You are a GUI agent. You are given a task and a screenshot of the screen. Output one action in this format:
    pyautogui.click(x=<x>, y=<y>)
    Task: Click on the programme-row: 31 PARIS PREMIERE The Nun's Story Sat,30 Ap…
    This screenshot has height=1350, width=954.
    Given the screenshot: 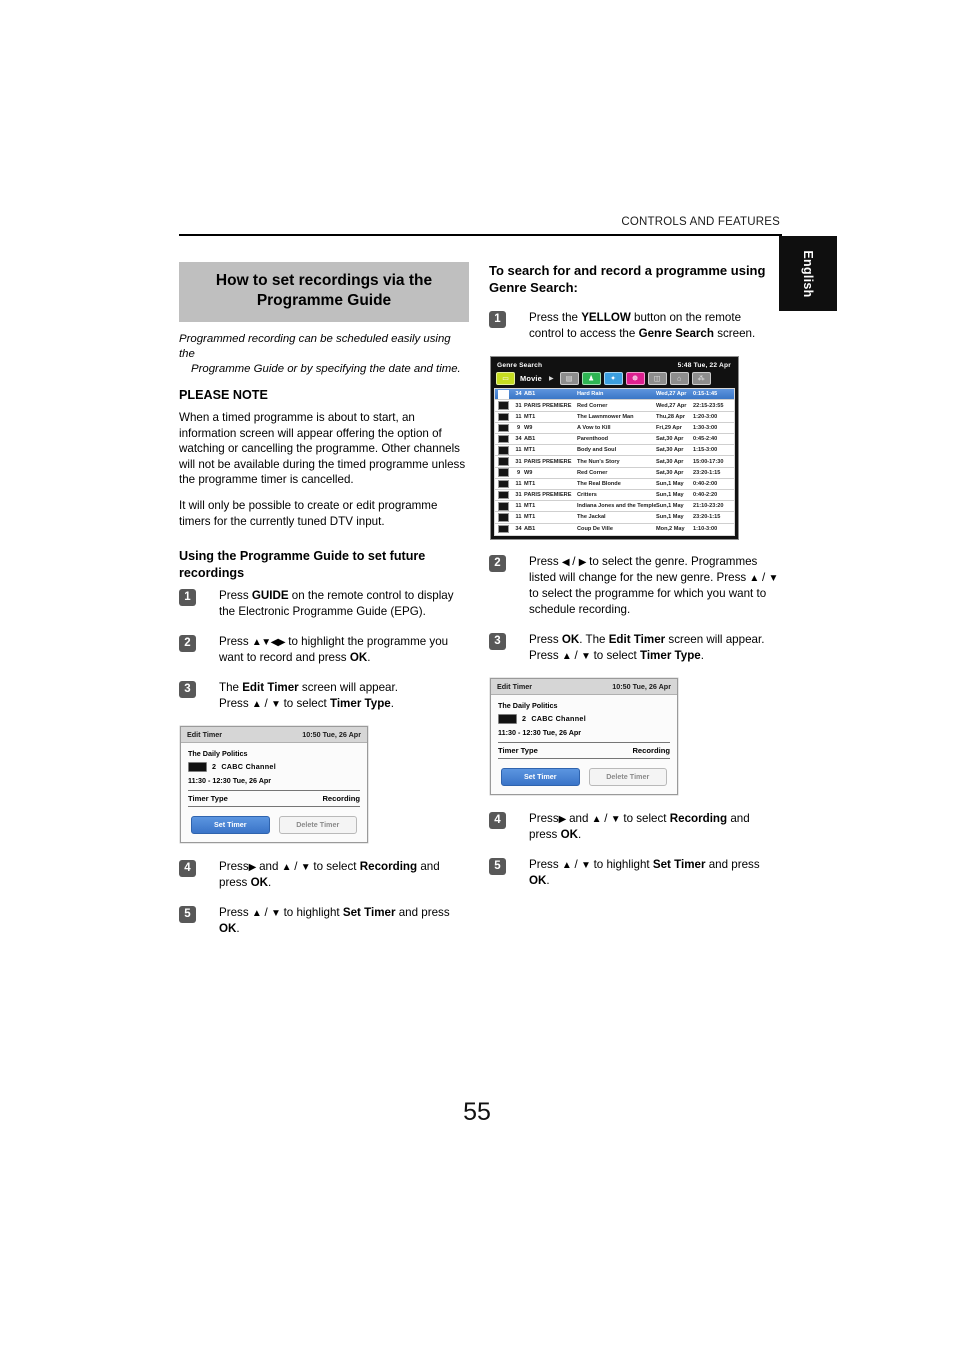 What is the action you would take?
    pyautogui.click(x=614, y=462)
    